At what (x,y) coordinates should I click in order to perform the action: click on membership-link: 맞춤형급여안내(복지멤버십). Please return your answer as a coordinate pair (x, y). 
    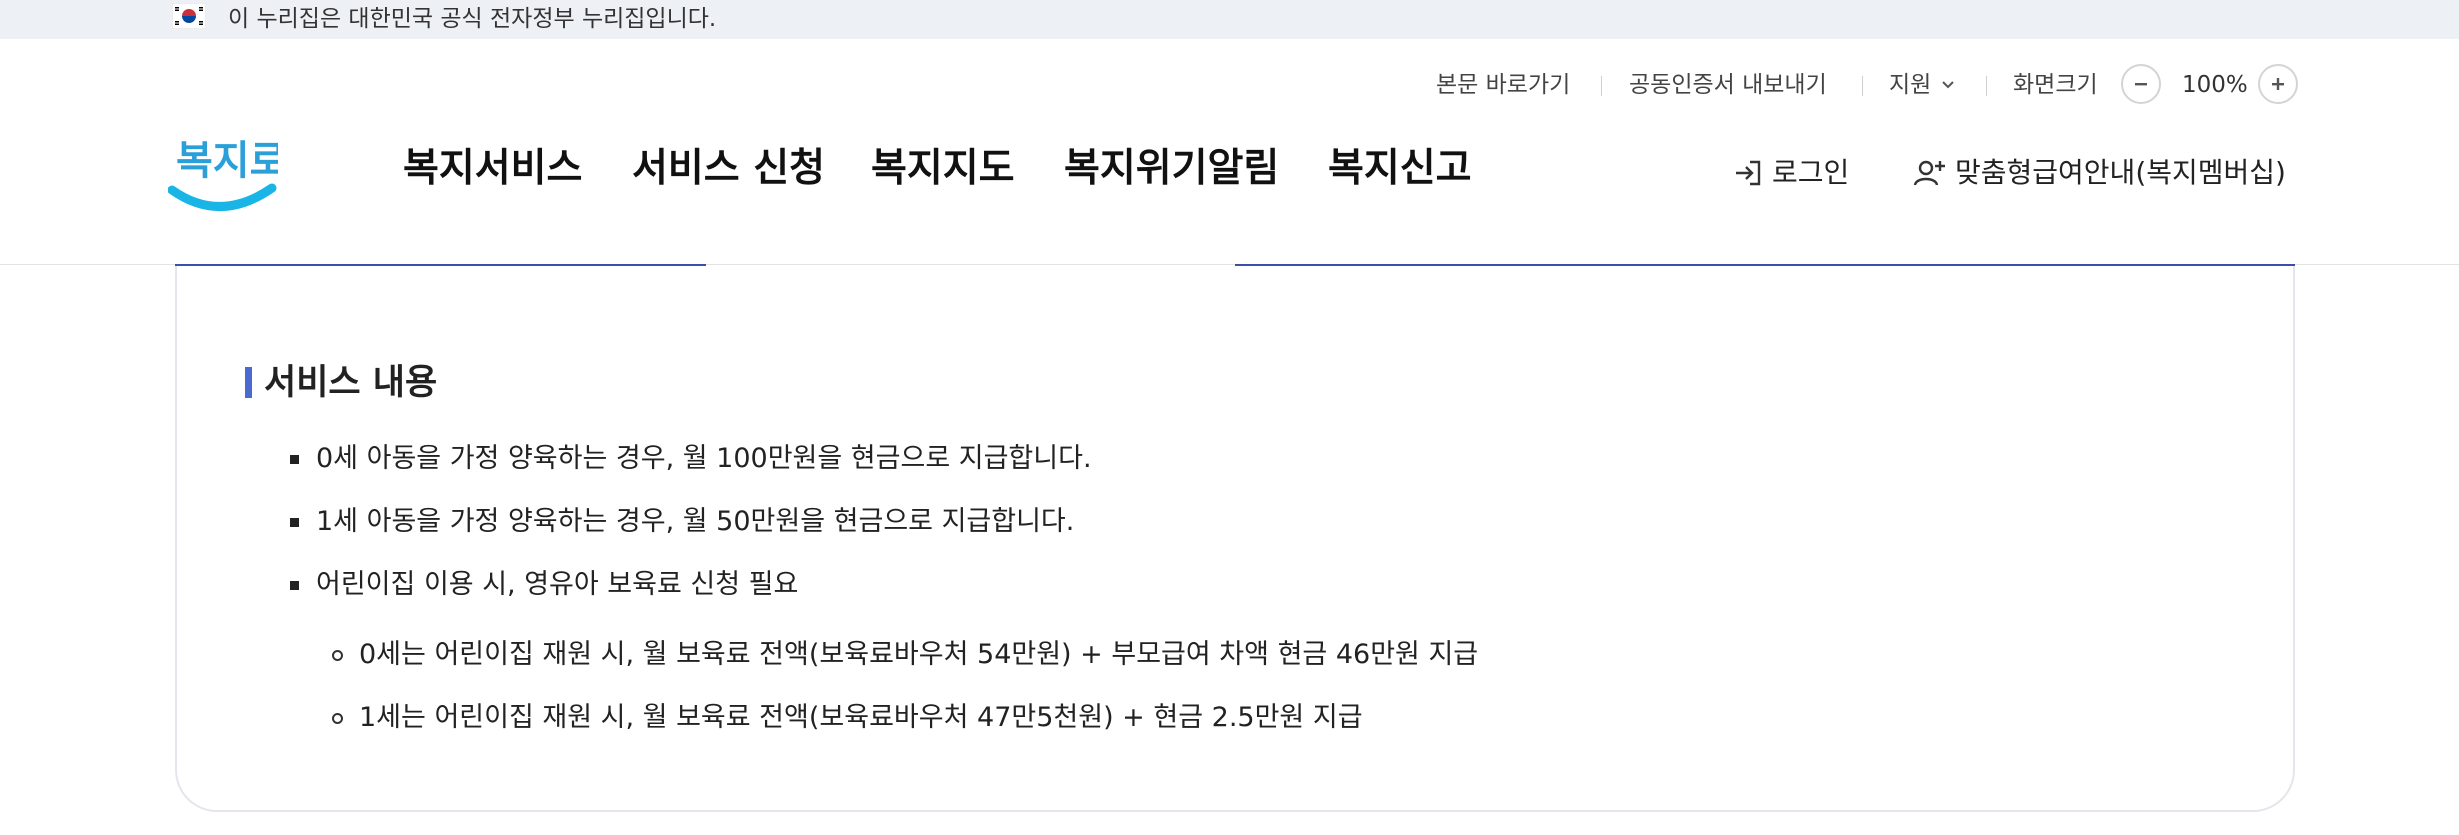
    Looking at the image, I should click on (2099, 173).